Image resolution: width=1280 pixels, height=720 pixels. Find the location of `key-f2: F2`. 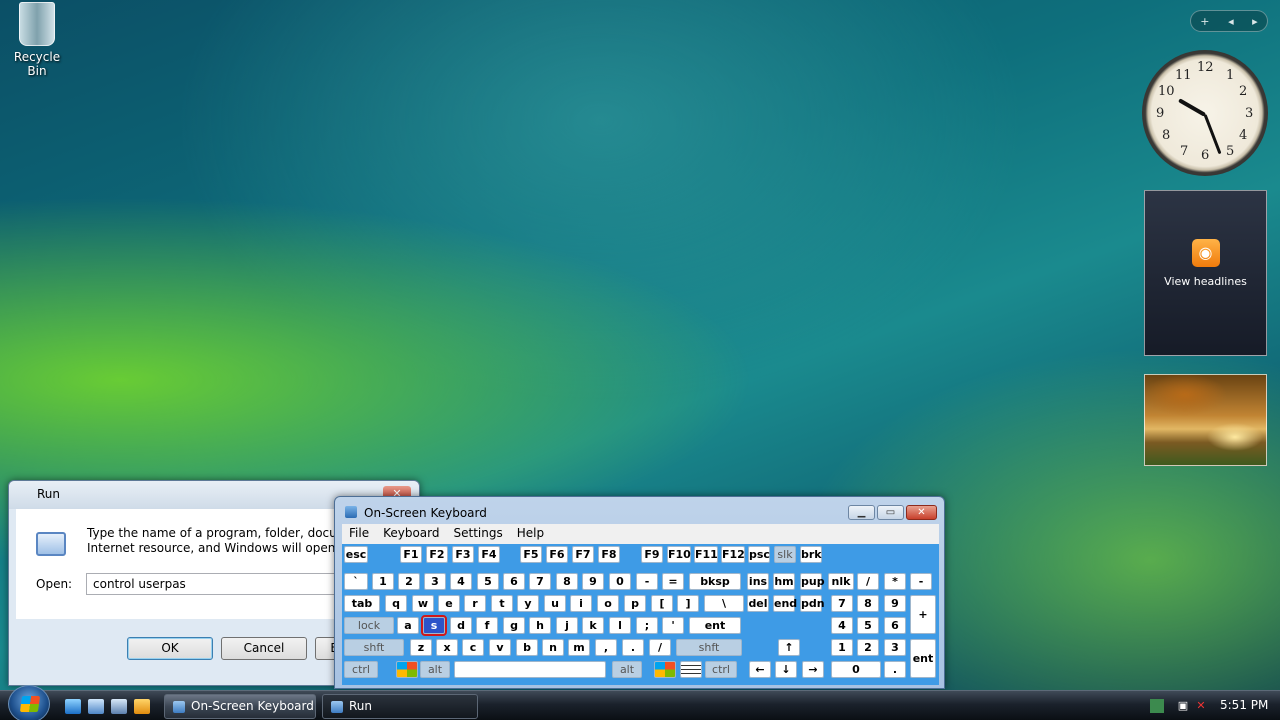

key-f2: F2 is located at coordinates (437, 554).